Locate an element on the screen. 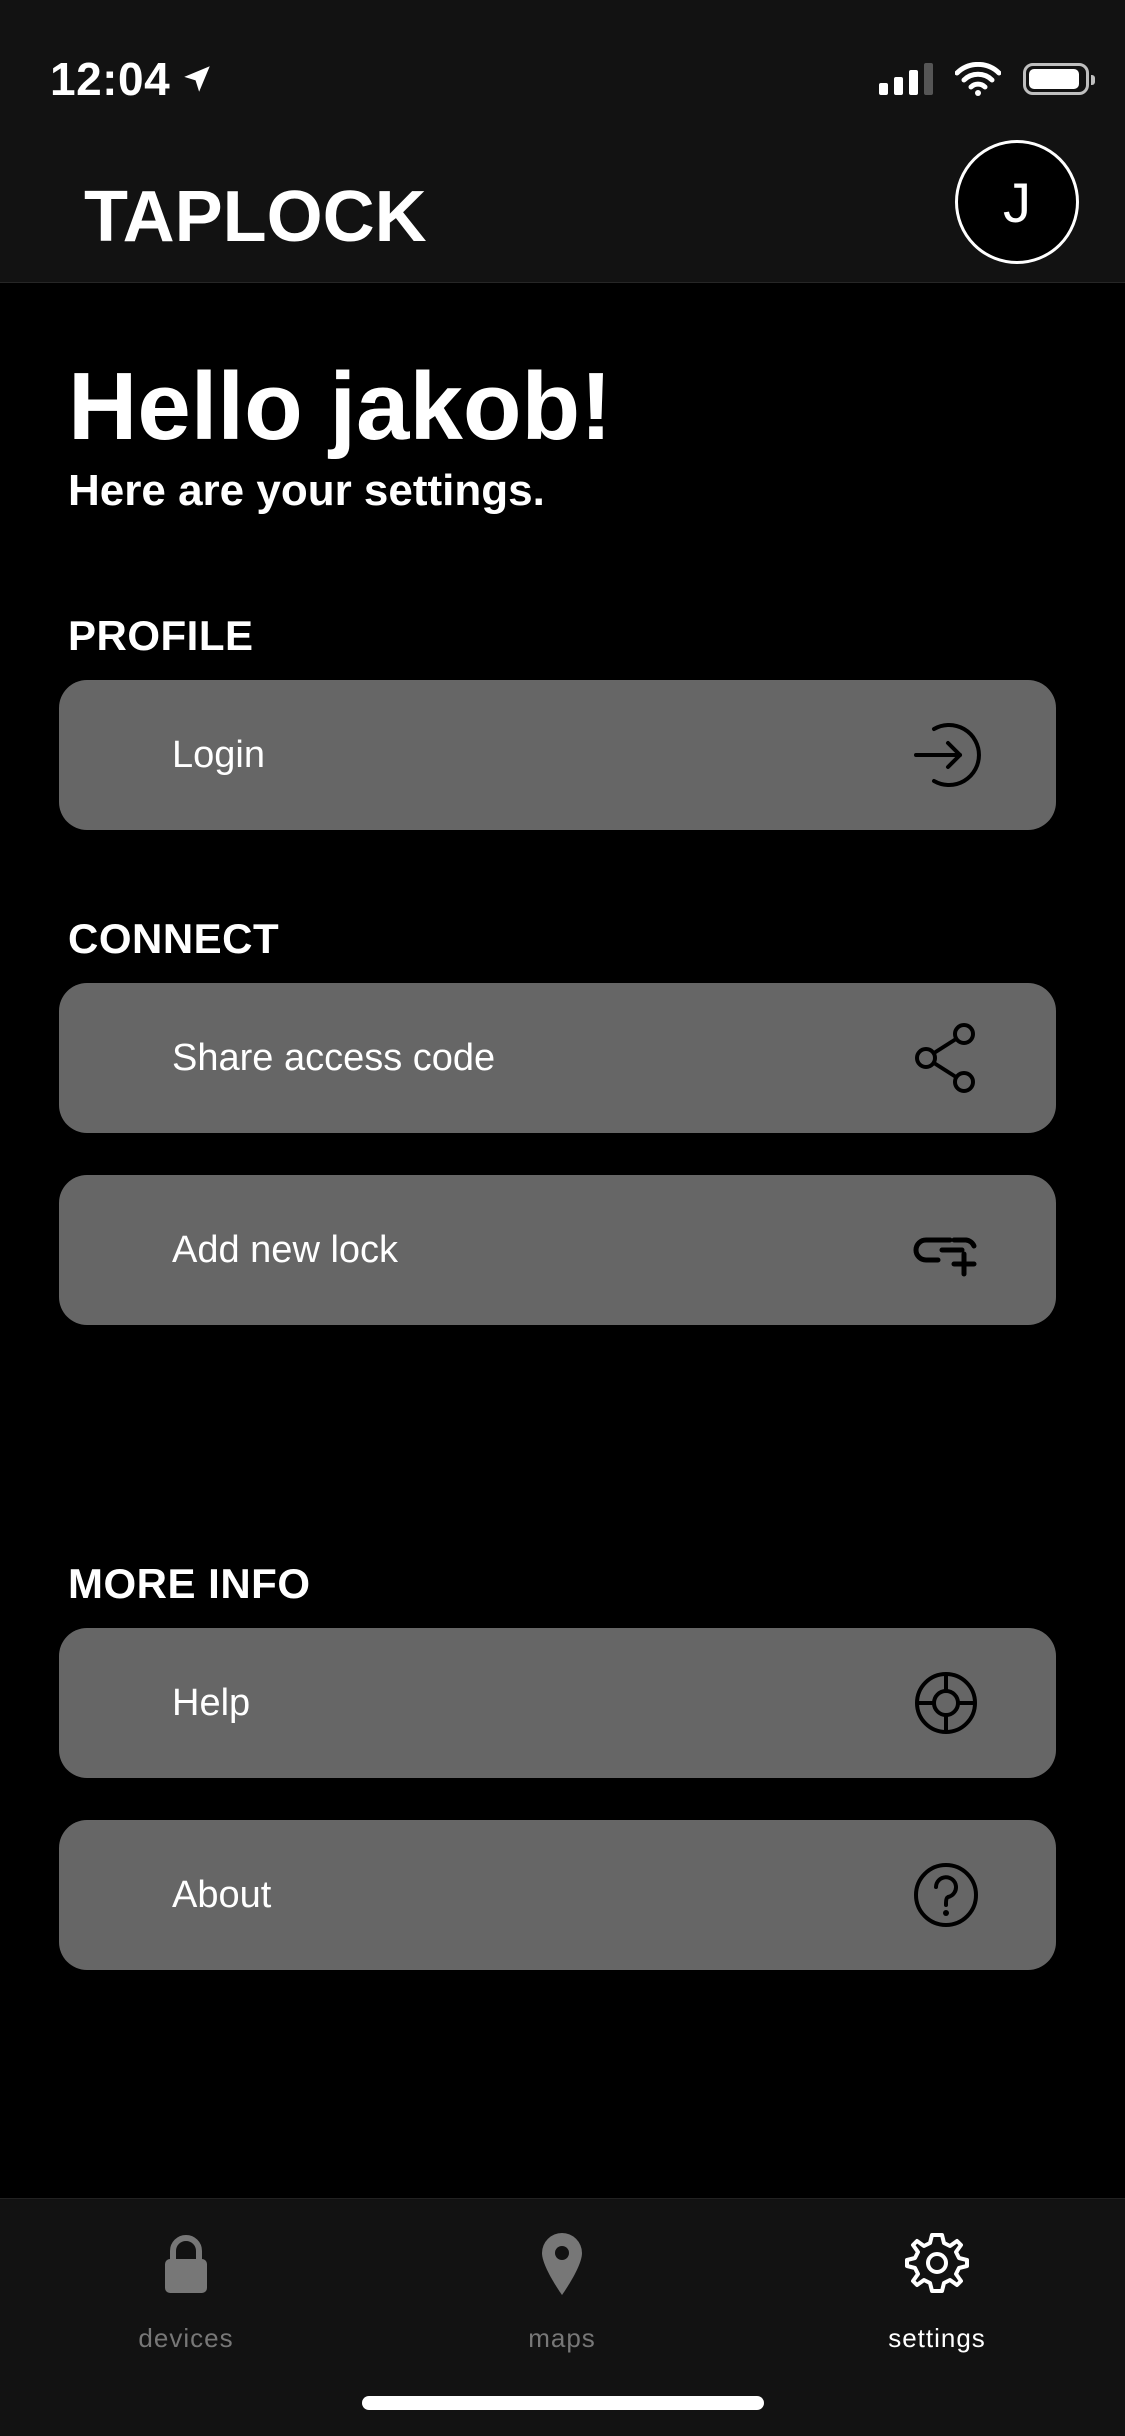 Image resolution: width=1125 pixels, height=2436 pixels. login-button: Login is located at coordinates (557, 755).